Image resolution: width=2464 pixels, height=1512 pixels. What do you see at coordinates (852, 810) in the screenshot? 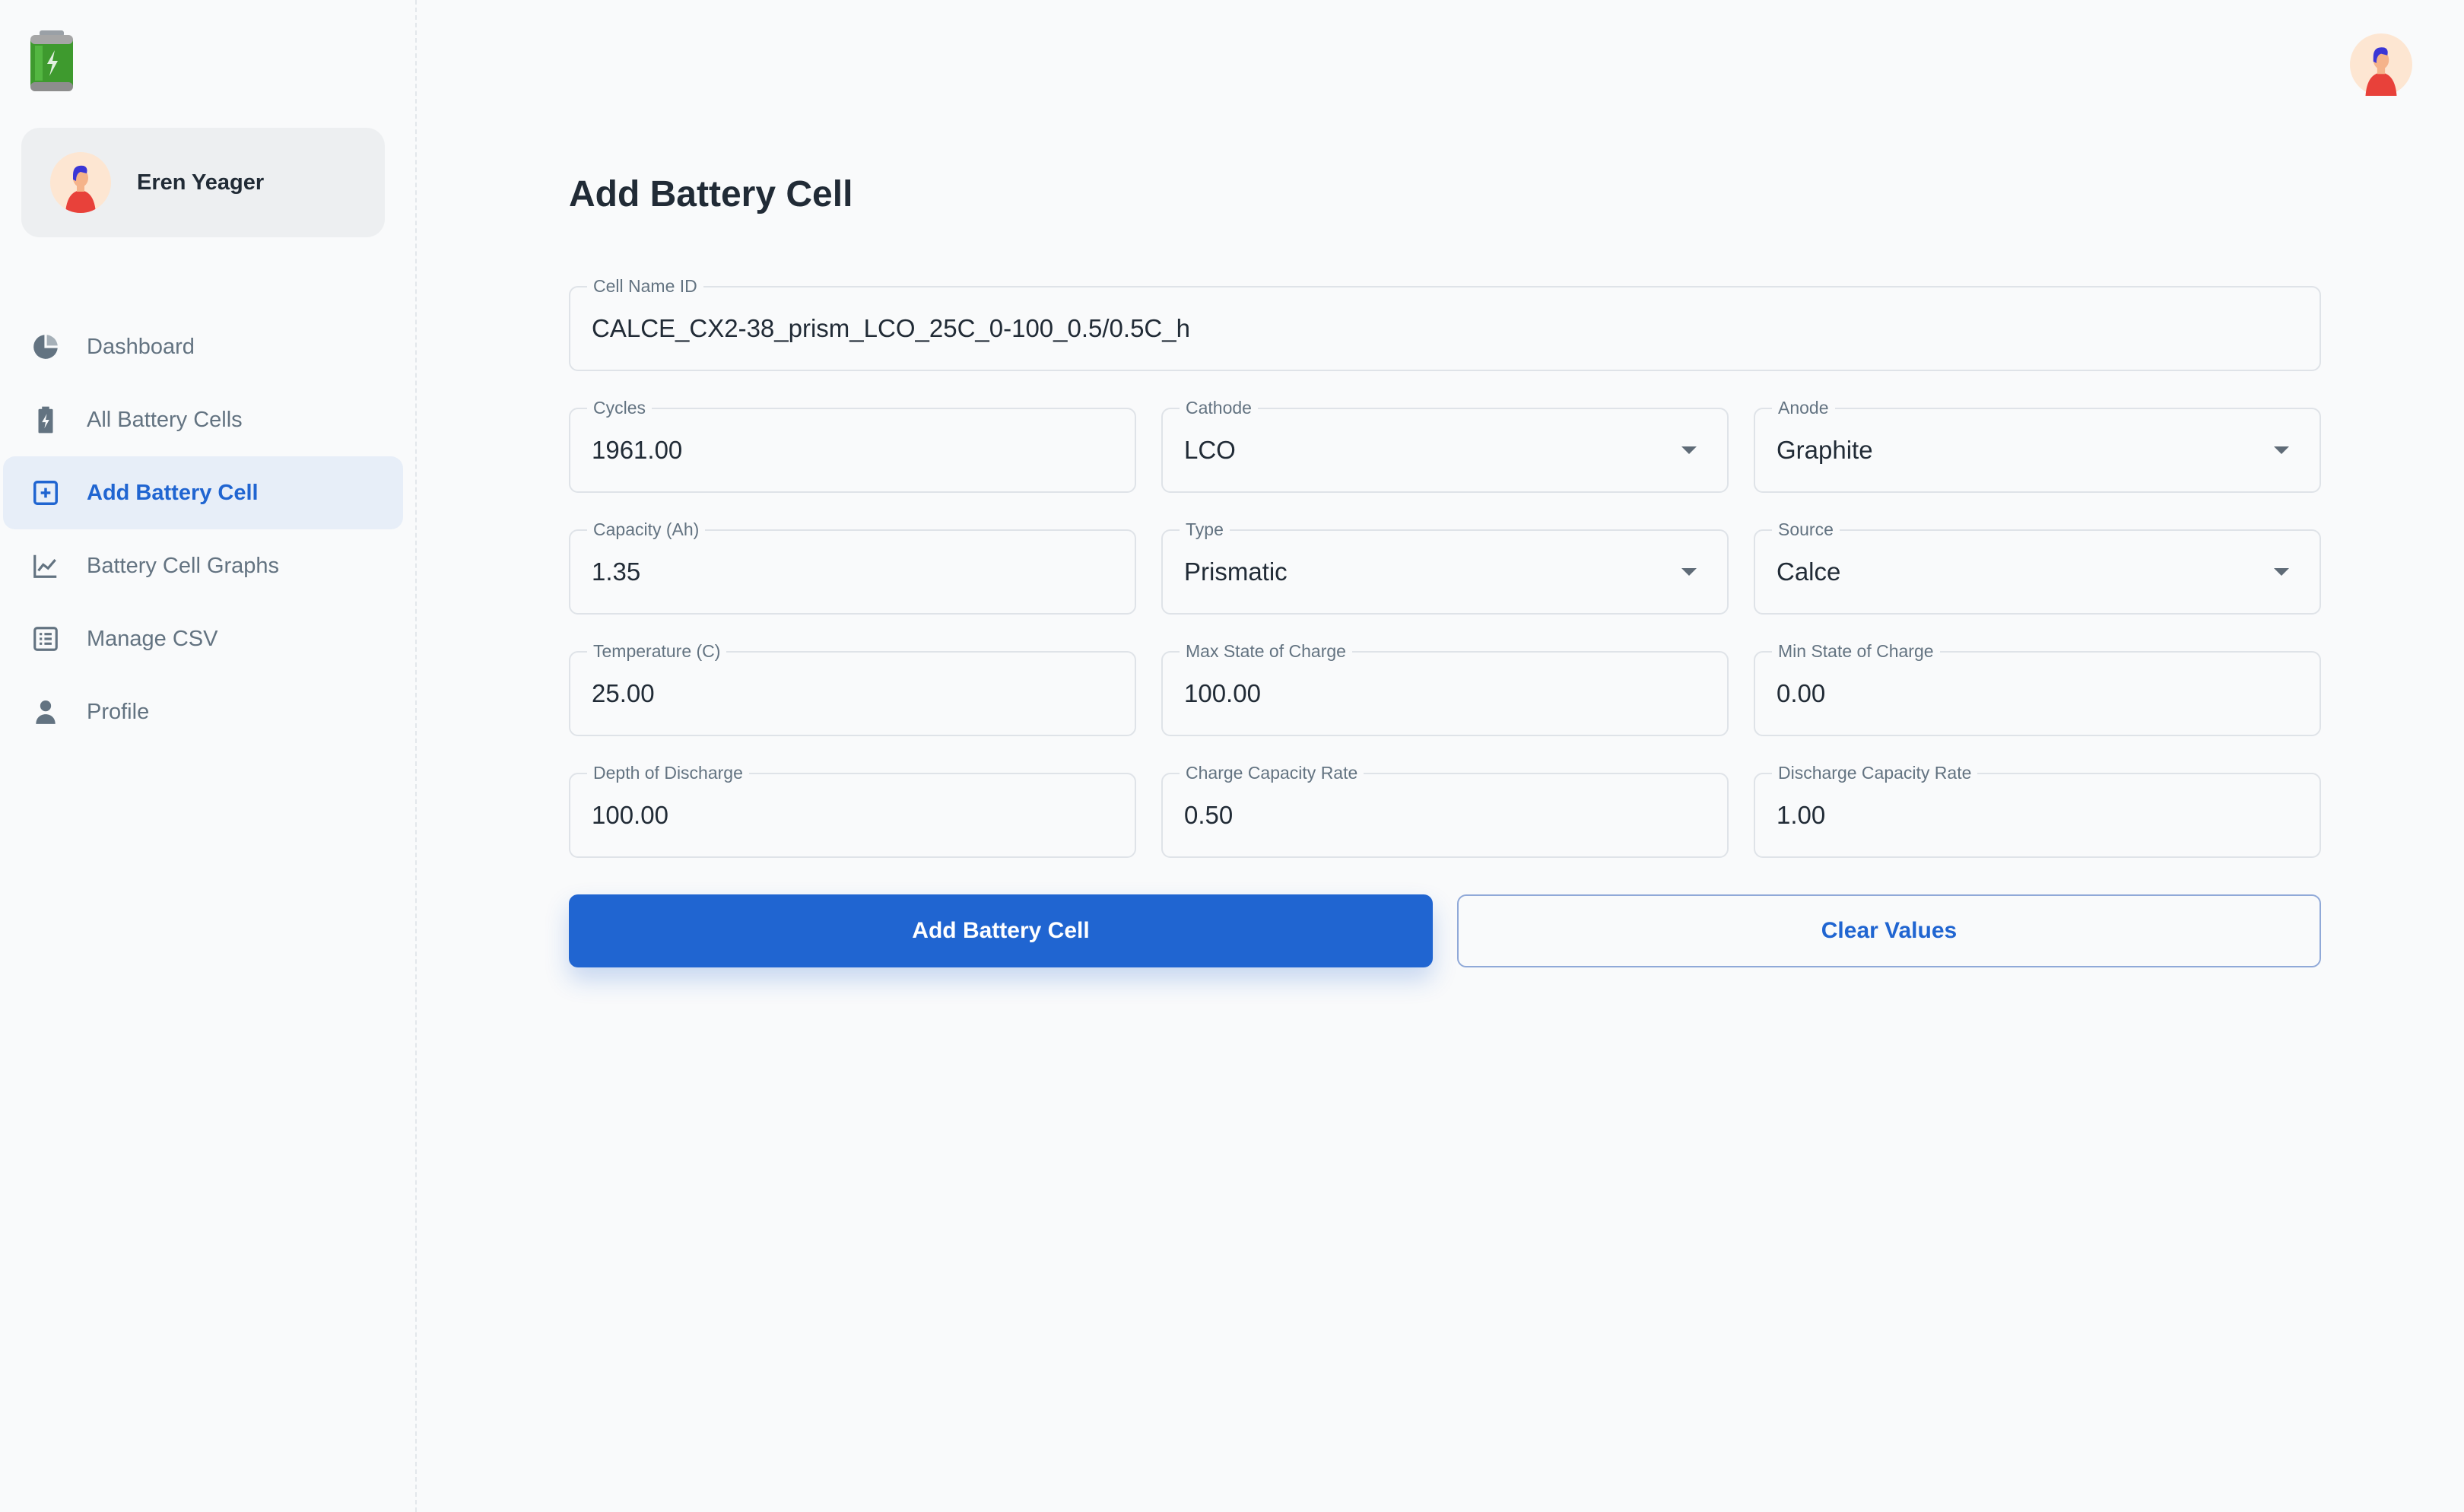
I see `dod-field: Depth of Discharge 100.00` at bounding box center [852, 810].